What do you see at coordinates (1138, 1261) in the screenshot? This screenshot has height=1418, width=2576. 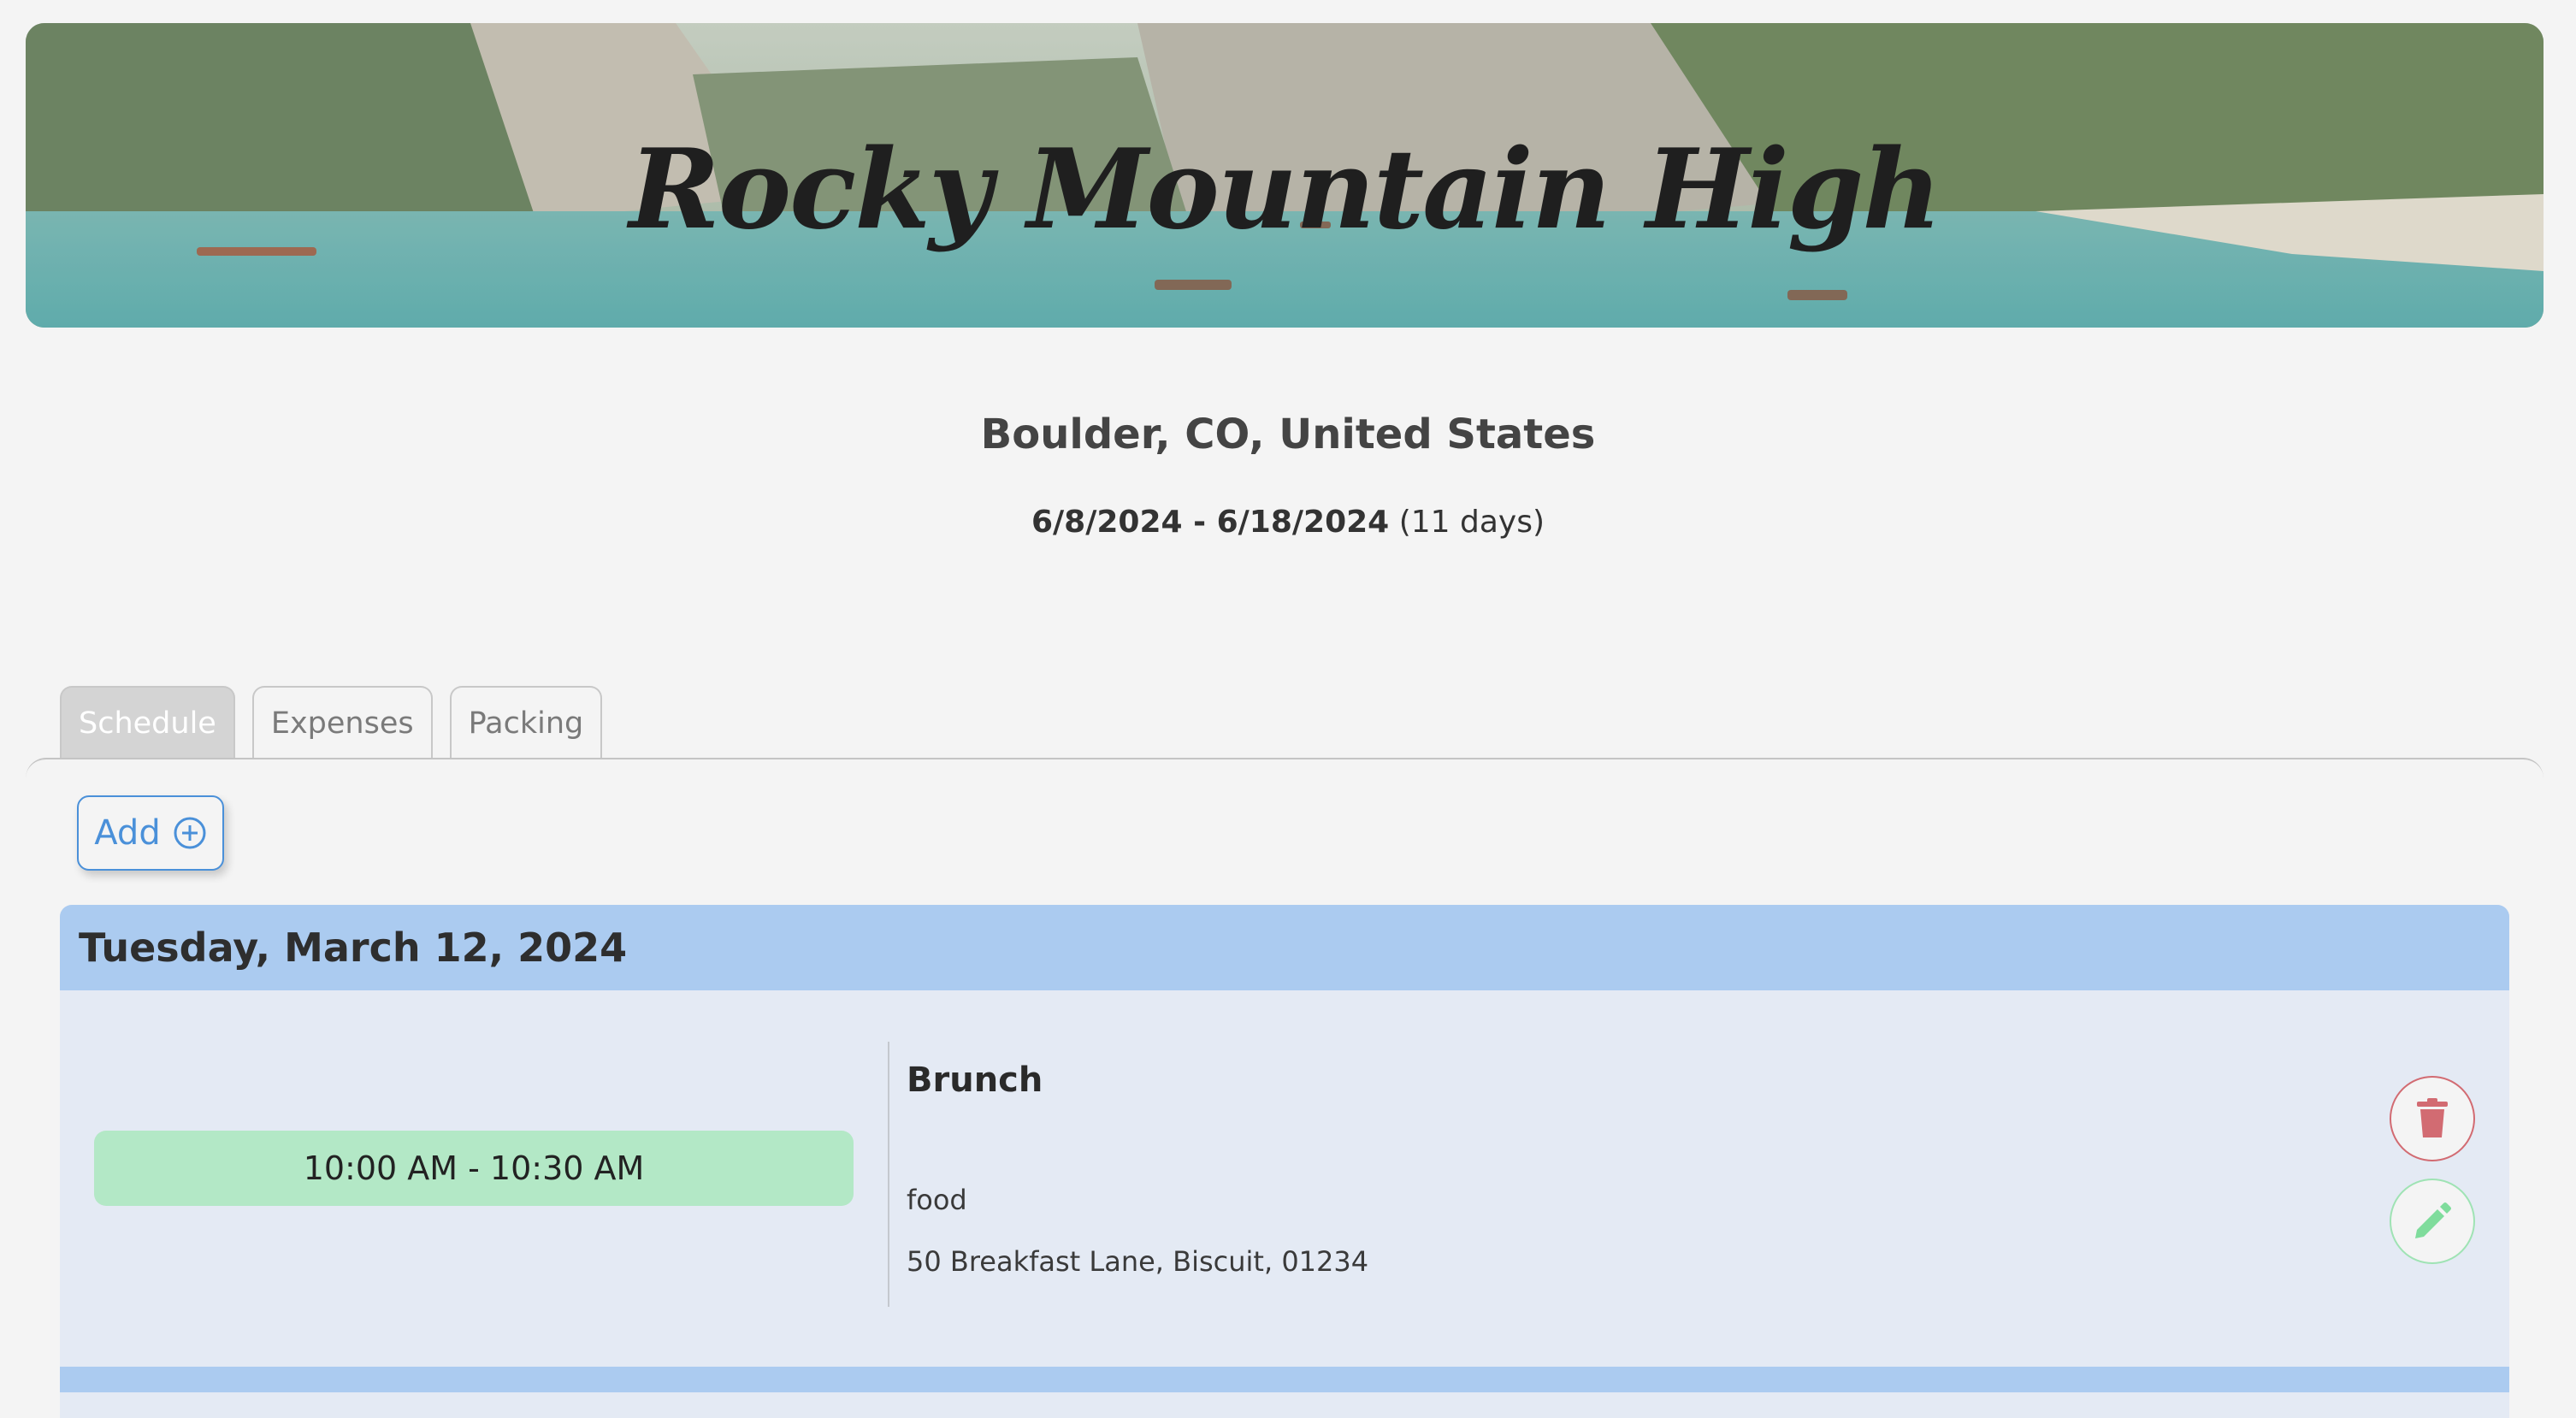 I see `event-address: 50 Breakfast Lane, Biscuit, 01234` at bounding box center [1138, 1261].